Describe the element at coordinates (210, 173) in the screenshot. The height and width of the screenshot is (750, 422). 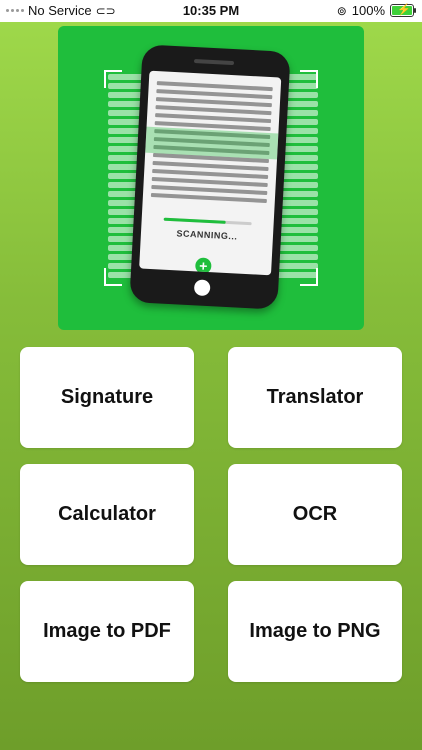
I see `phone-screen: SCANNING... +` at that location.